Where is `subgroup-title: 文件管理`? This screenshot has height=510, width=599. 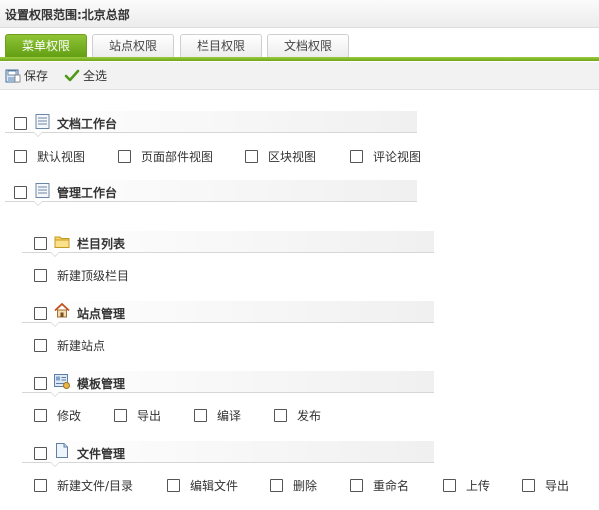 subgroup-title: 文件管理 is located at coordinates (101, 454).